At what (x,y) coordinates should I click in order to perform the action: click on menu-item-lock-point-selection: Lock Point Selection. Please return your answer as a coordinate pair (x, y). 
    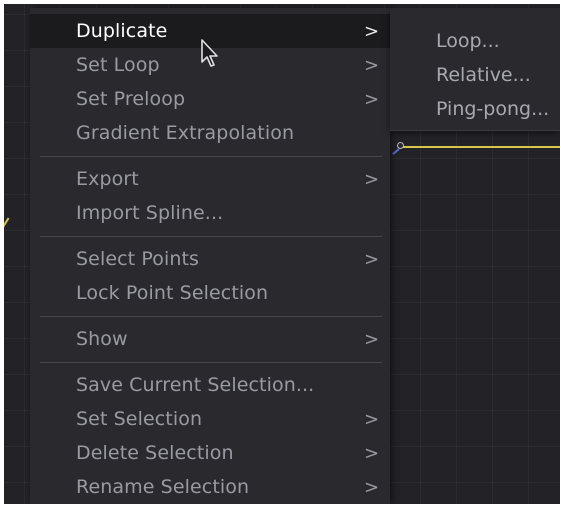
    Looking at the image, I should click on (210, 293).